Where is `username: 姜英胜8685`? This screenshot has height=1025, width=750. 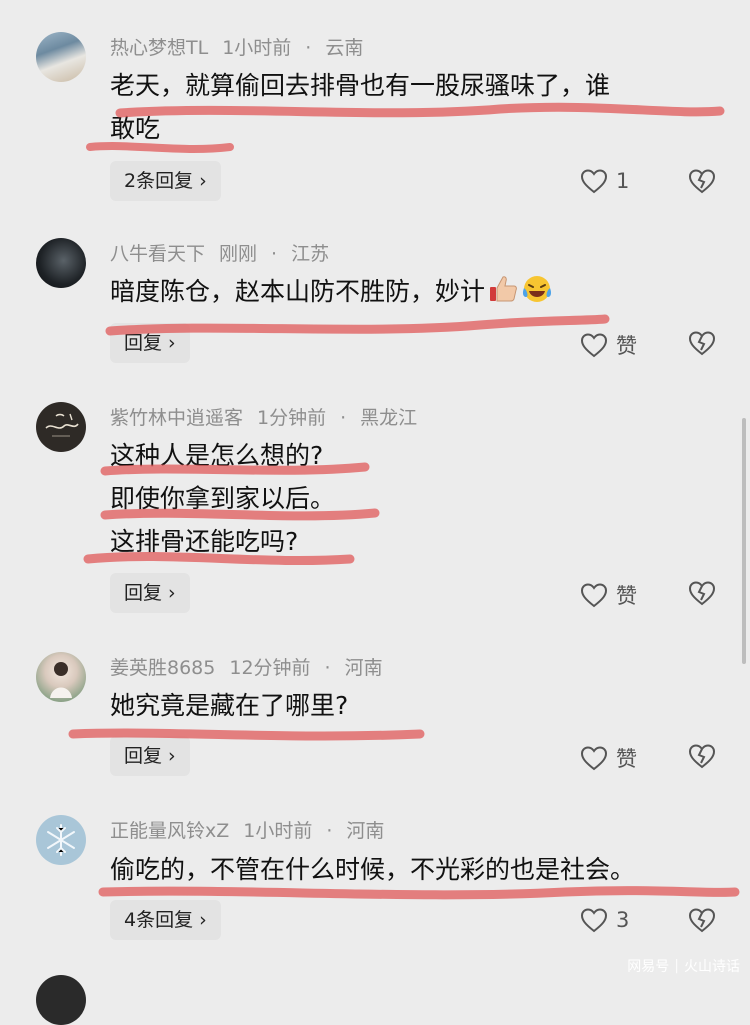
username: 姜英胜8685 is located at coordinates (162, 668).